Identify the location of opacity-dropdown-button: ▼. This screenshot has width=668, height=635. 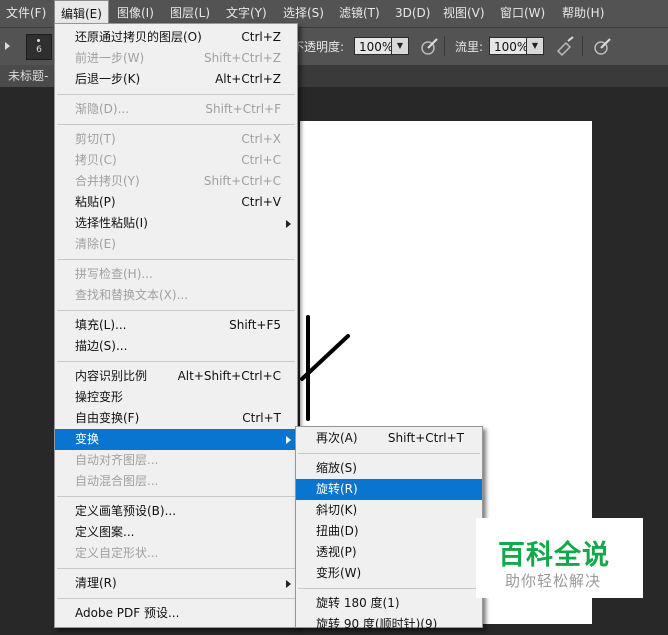
(400, 46).